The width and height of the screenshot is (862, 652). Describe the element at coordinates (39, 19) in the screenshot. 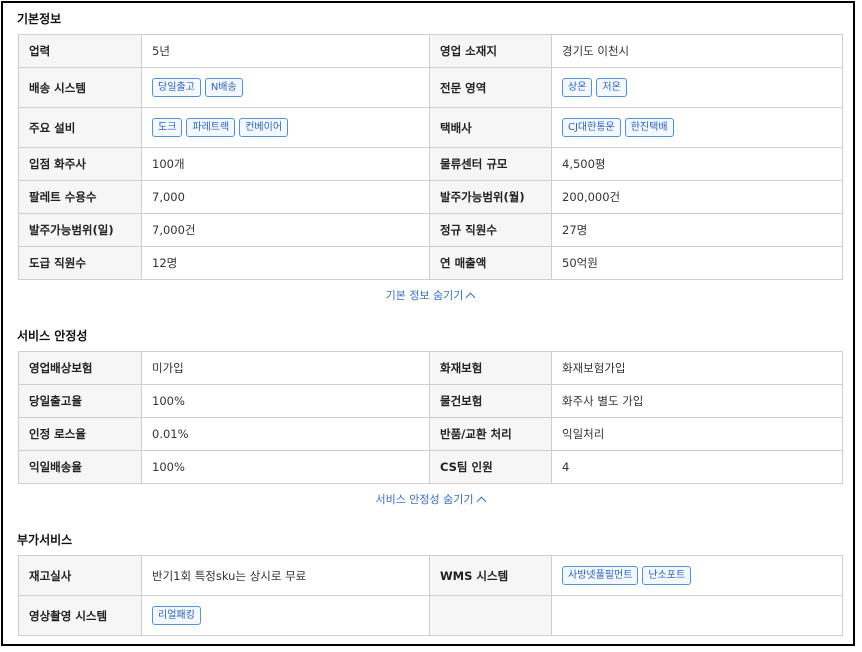

I see `section-title-basic: 기본정보` at that location.